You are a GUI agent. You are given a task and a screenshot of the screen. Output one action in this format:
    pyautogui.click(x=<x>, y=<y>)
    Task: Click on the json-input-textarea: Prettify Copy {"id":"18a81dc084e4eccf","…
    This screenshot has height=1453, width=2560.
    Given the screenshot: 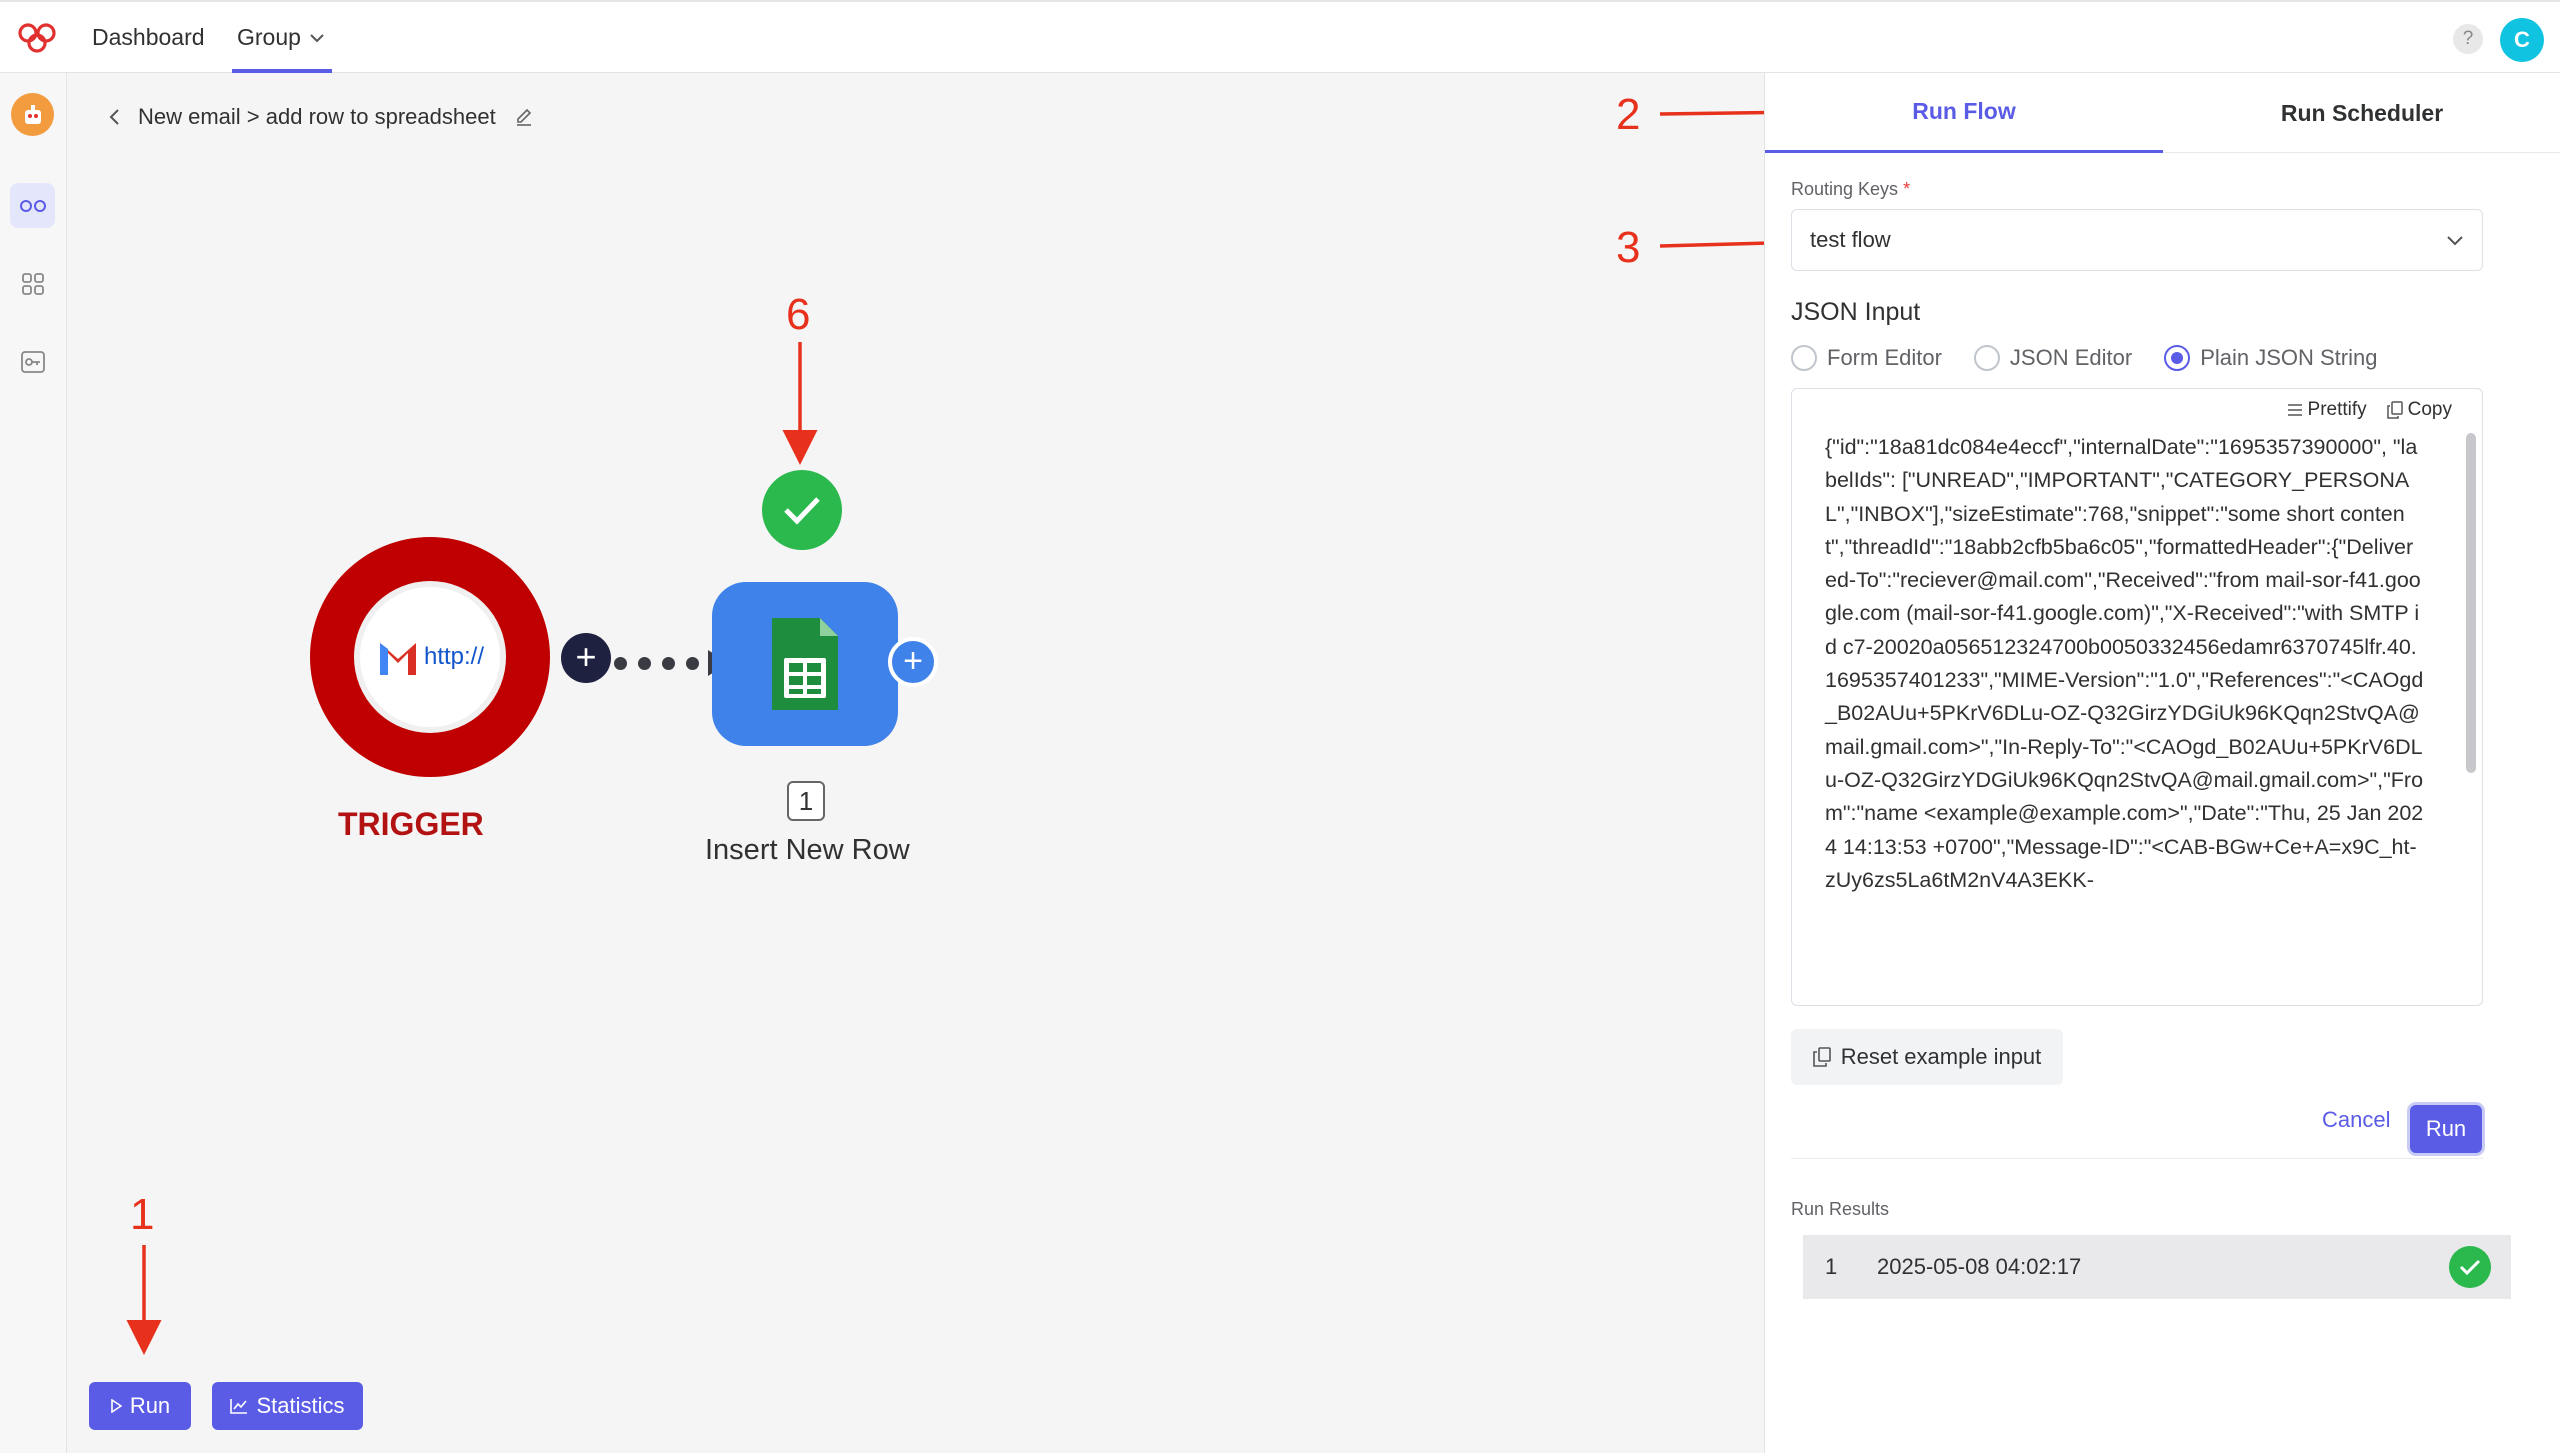 What is the action you would take?
    pyautogui.click(x=2137, y=697)
    